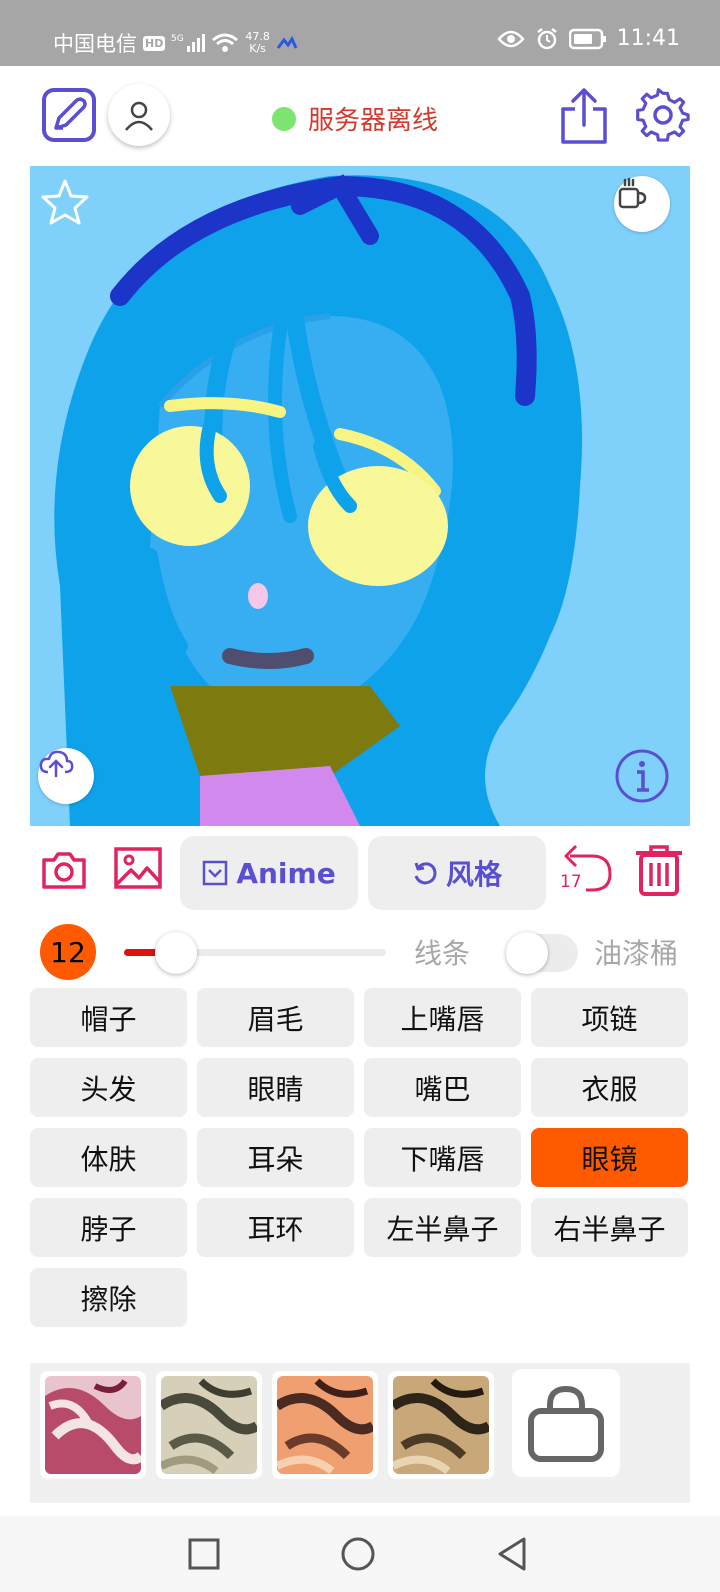  Describe the element at coordinates (95, 44) in the screenshot. I see `carrier-name: 中国电信` at that location.